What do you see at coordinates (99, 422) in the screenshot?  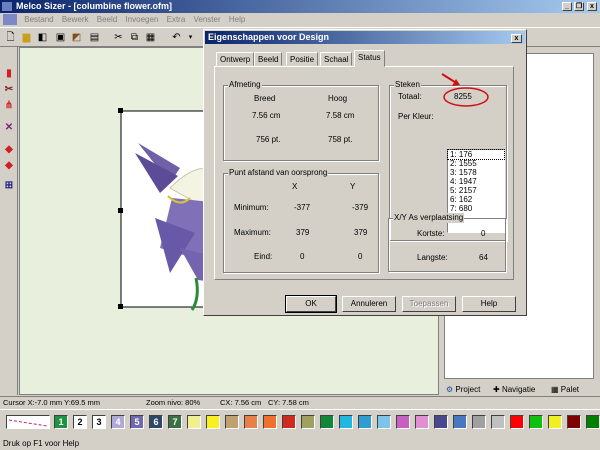 I see `thread-swatch-3: 3` at bounding box center [99, 422].